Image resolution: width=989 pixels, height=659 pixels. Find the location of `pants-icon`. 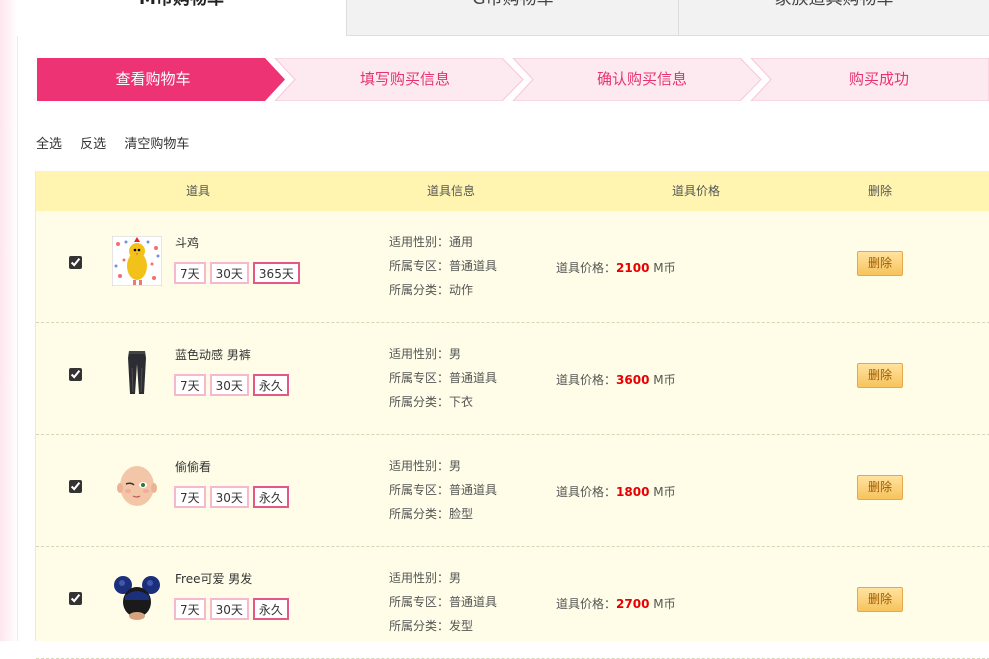

pants-icon is located at coordinates (137, 372).